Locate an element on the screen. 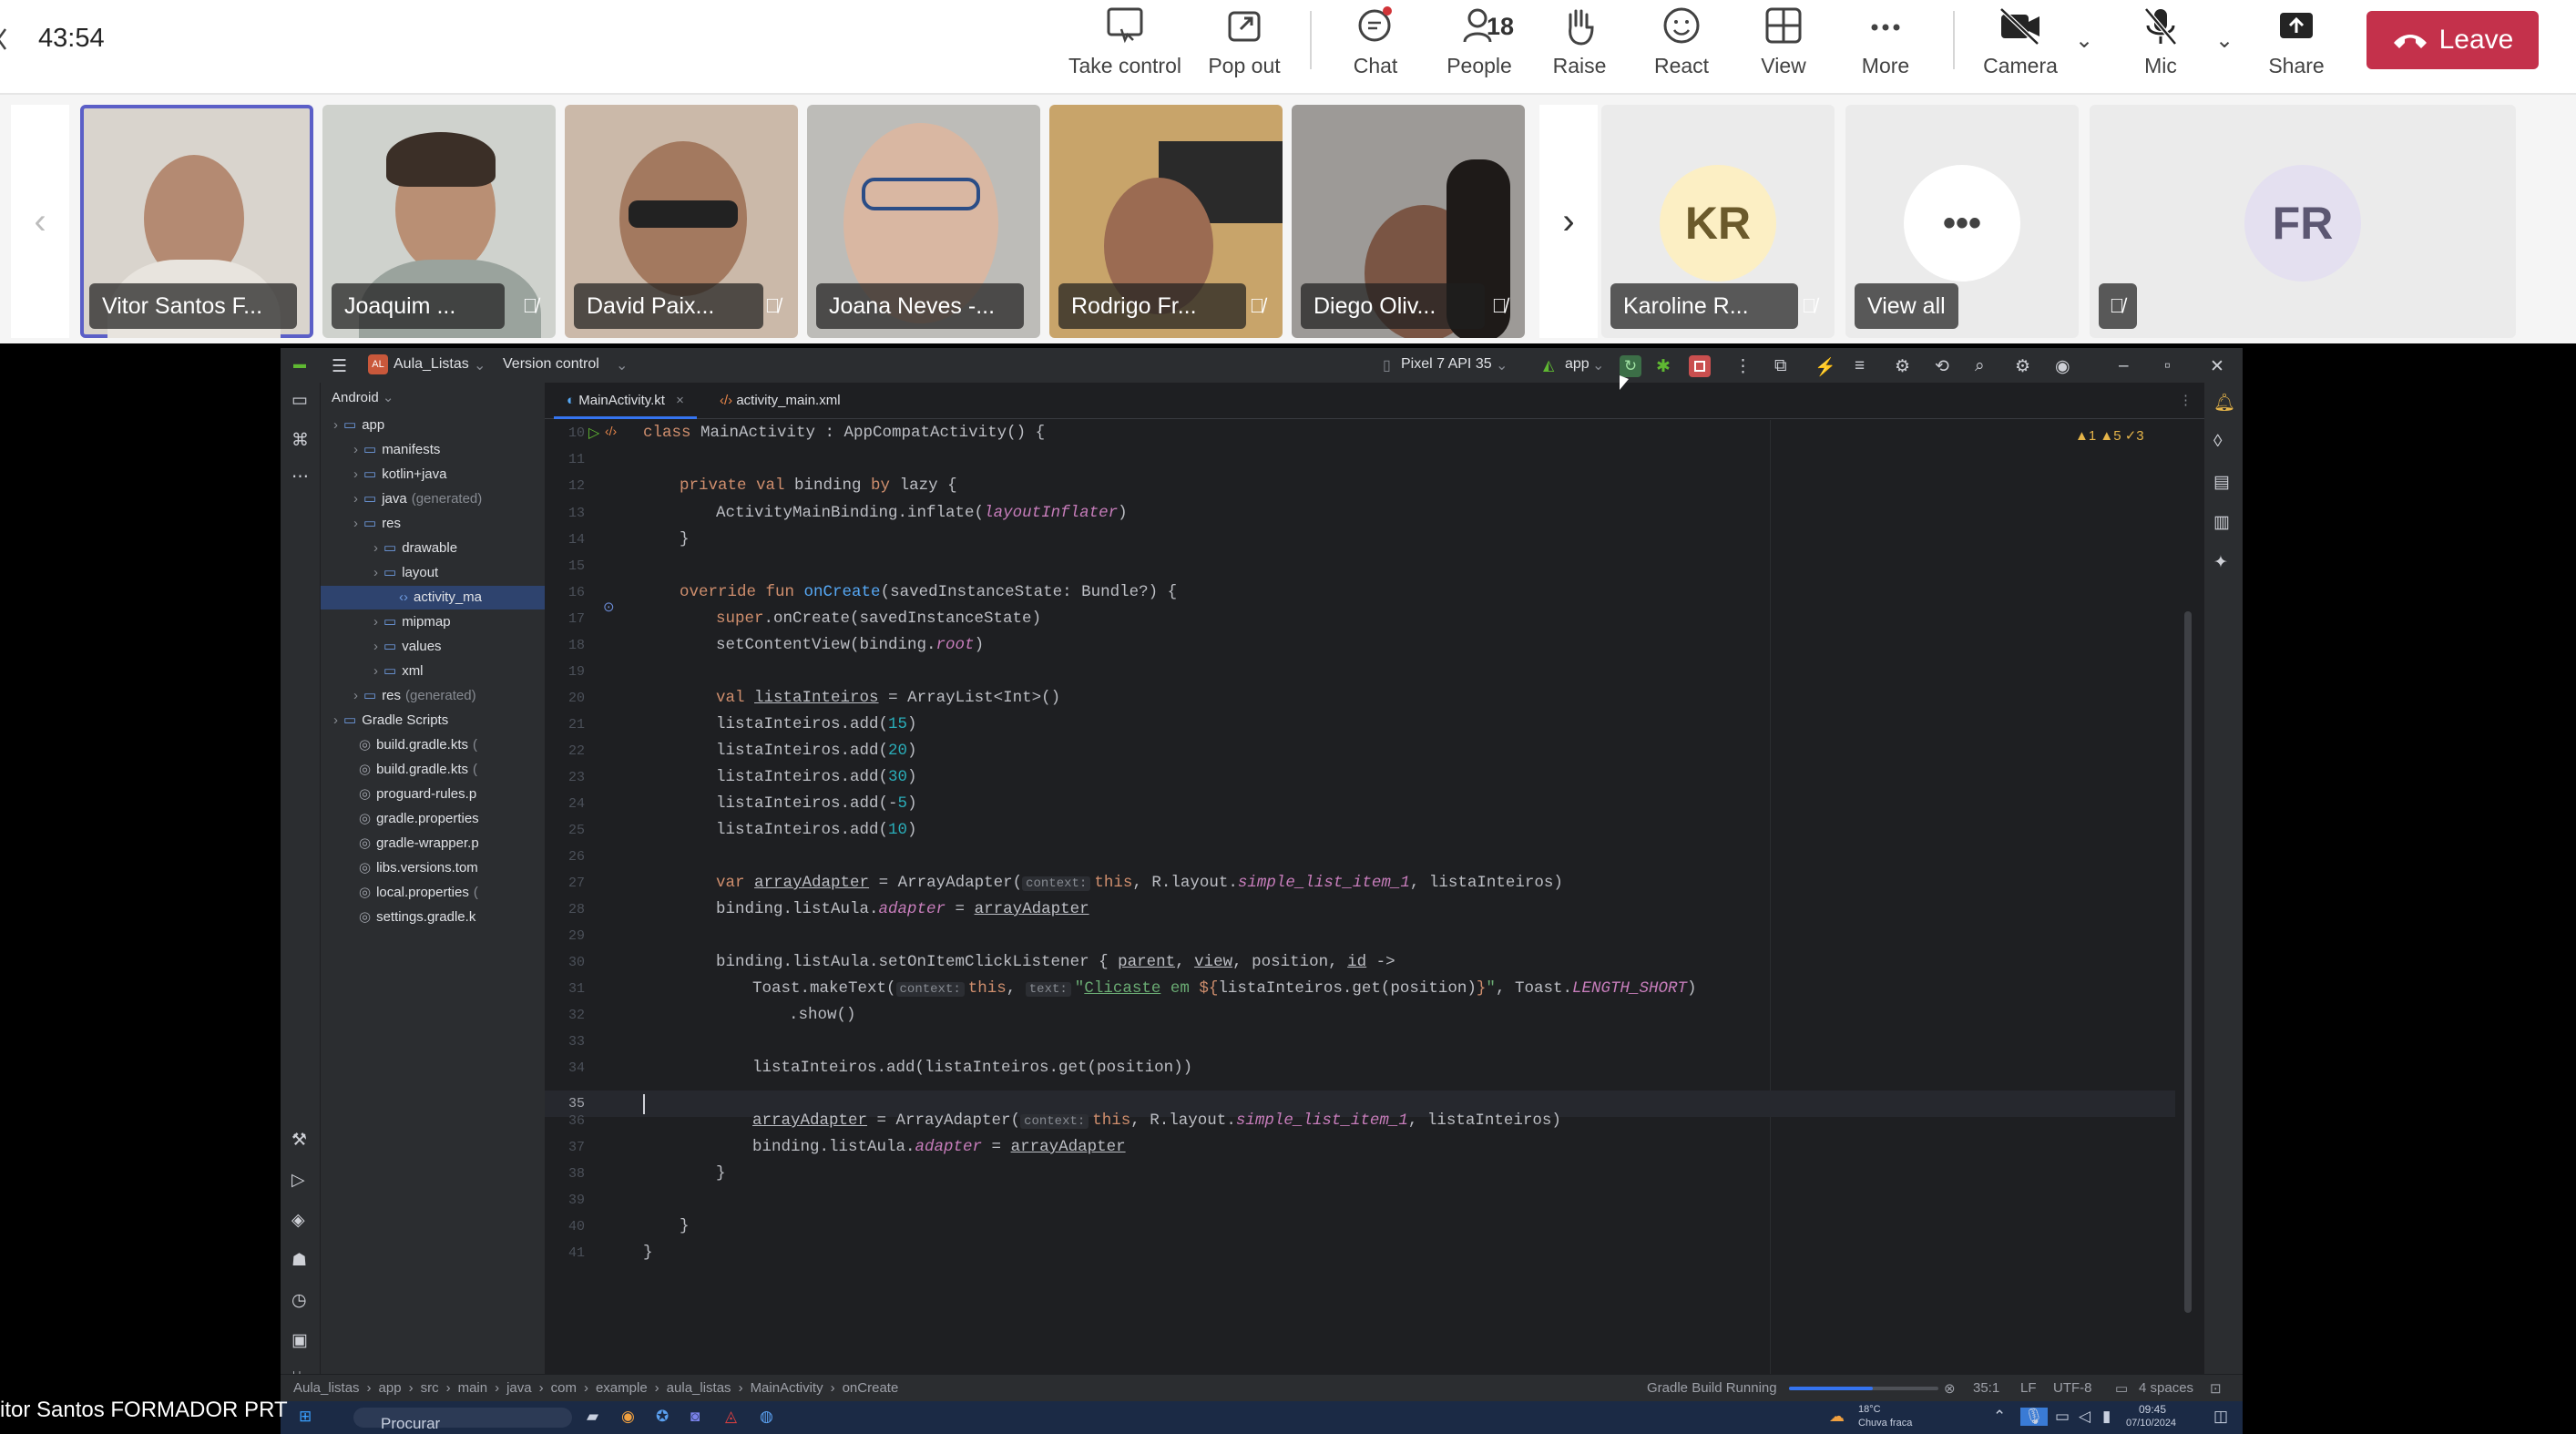 Image resolution: width=2576 pixels, height=1434 pixels. device-manager-icon: ⚙ is located at coordinates (1902, 366).